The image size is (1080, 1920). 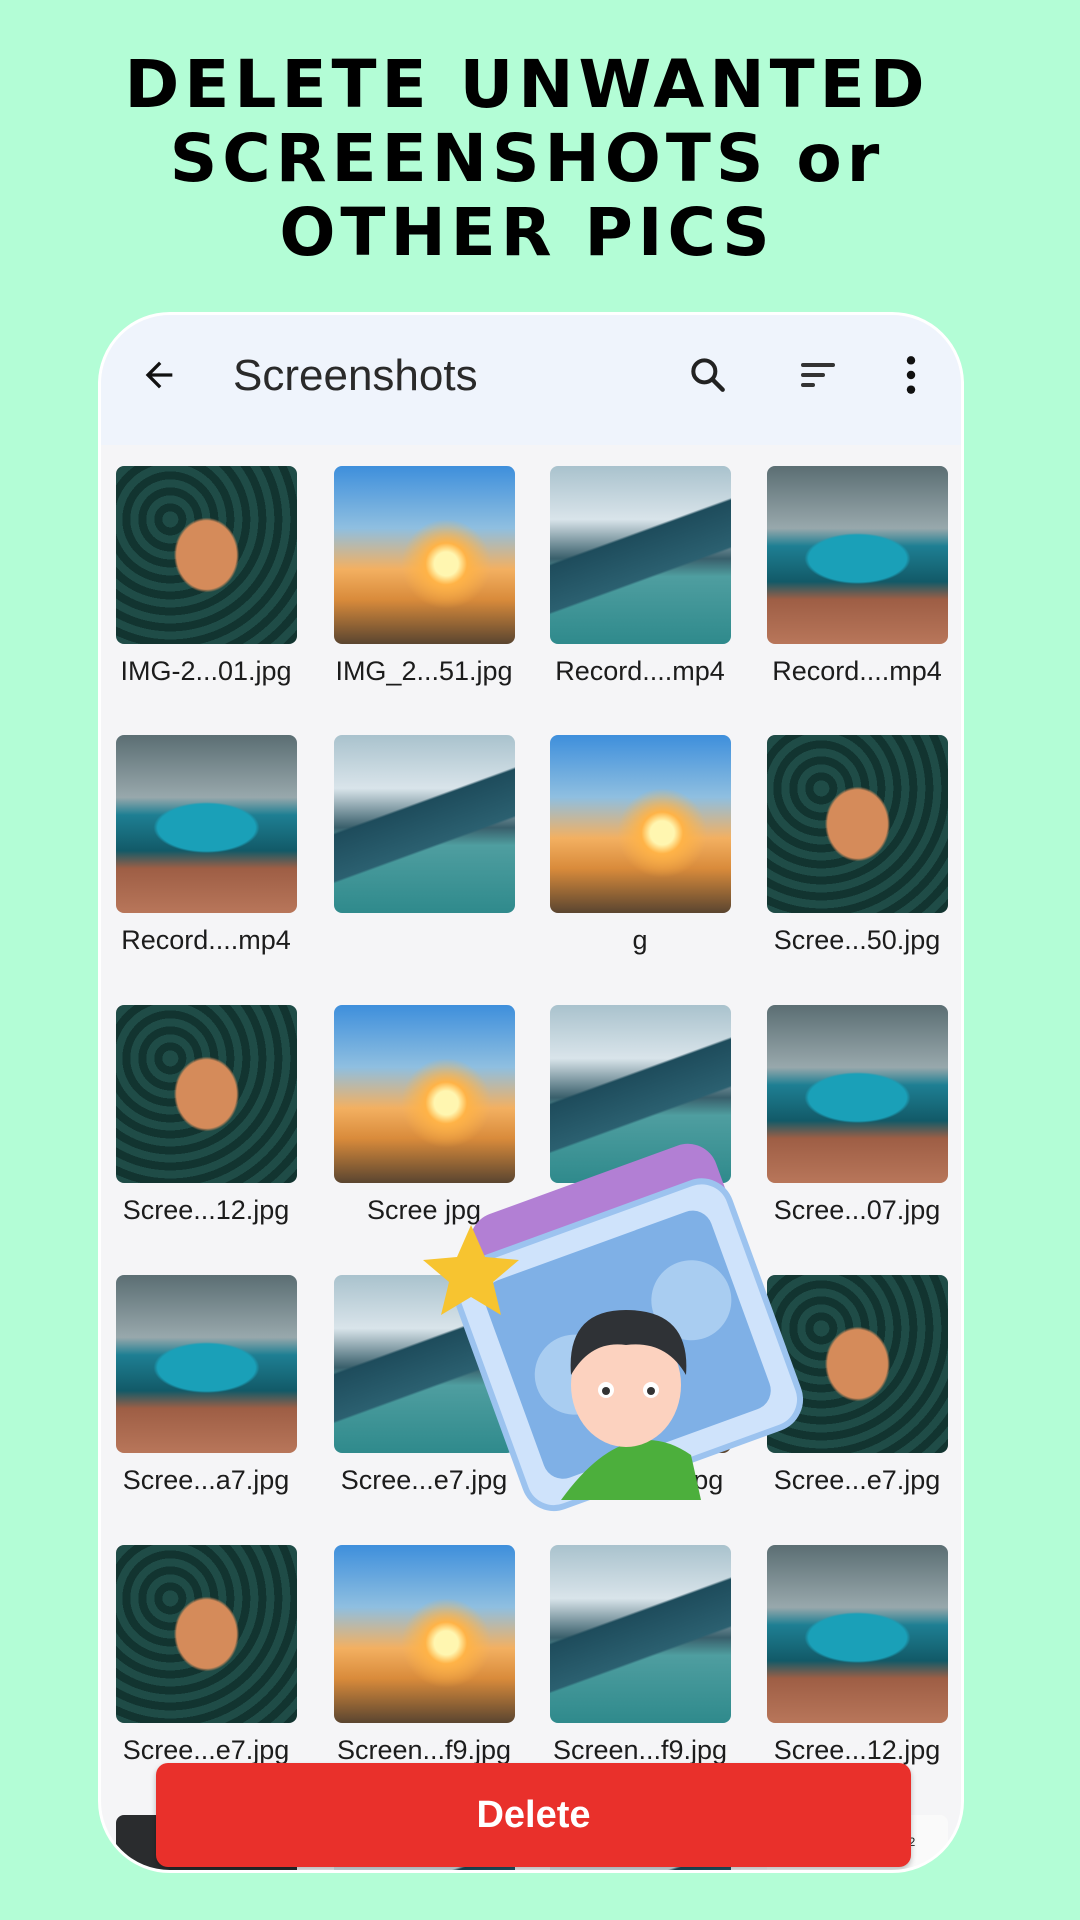 What do you see at coordinates (527, 232) in the screenshot?
I see `headline-line-3: OTHER PICS` at bounding box center [527, 232].